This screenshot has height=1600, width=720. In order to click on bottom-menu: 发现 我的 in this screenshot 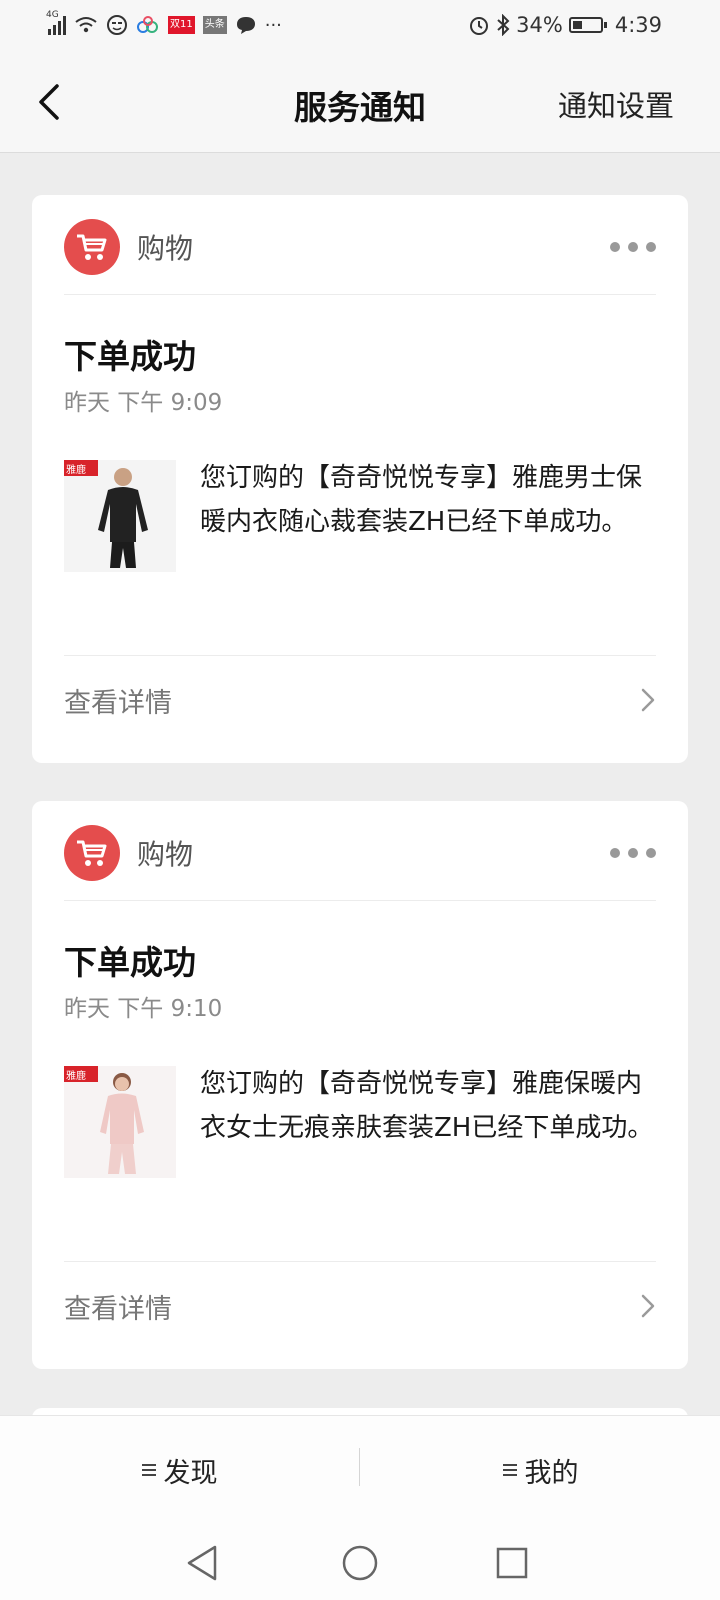, I will do `click(360, 1469)`.